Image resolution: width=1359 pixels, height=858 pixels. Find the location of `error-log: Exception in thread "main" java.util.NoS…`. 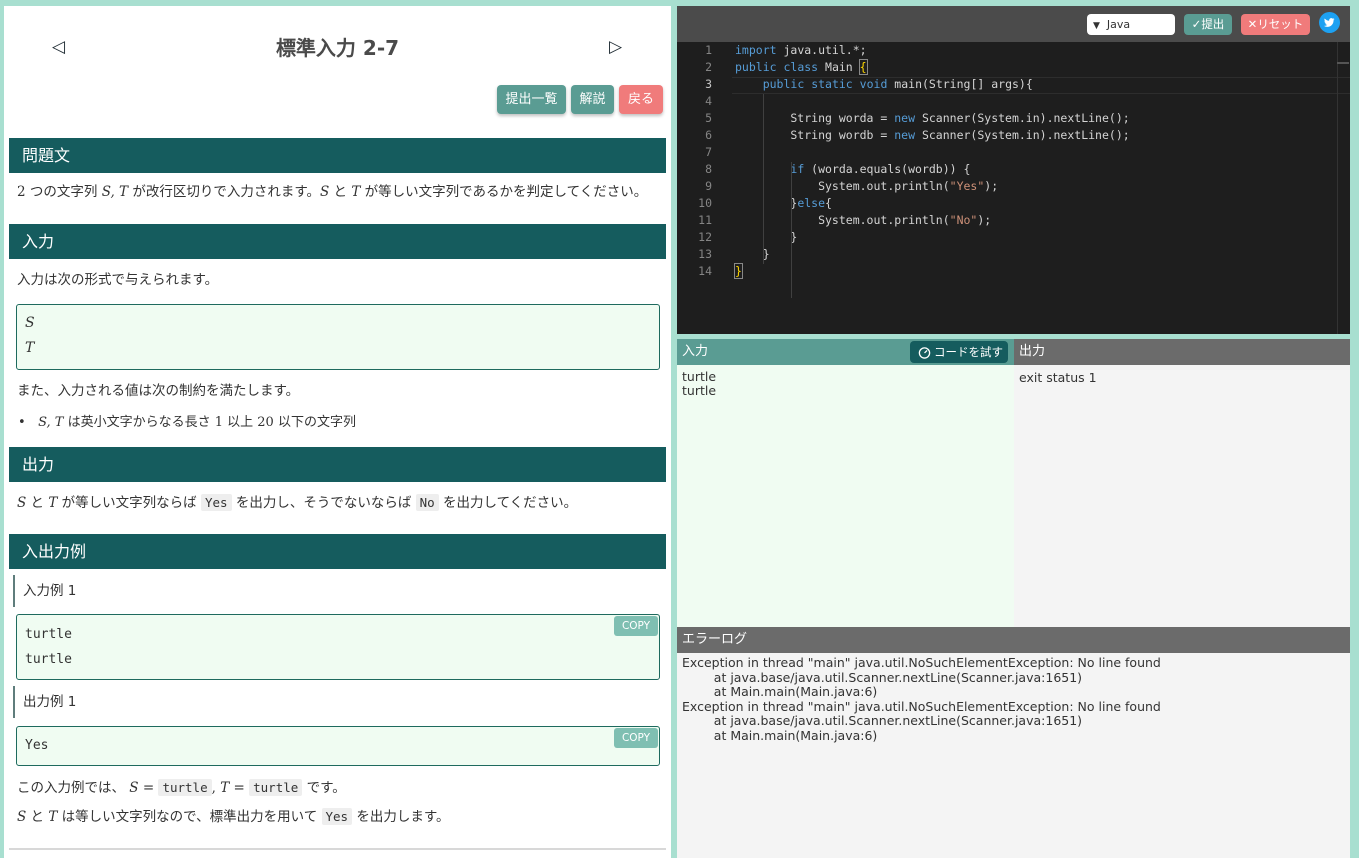

error-log: Exception in thread "main" java.util.NoS… is located at coordinates (1013, 755).